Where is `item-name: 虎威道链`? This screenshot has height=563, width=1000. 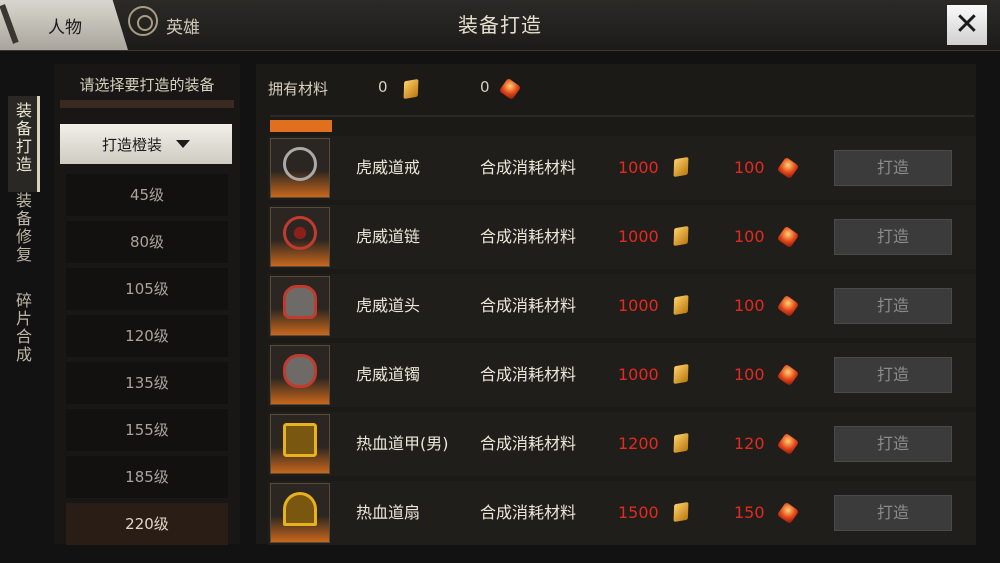
item-name: 虎威道链 is located at coordinates (388, 236).